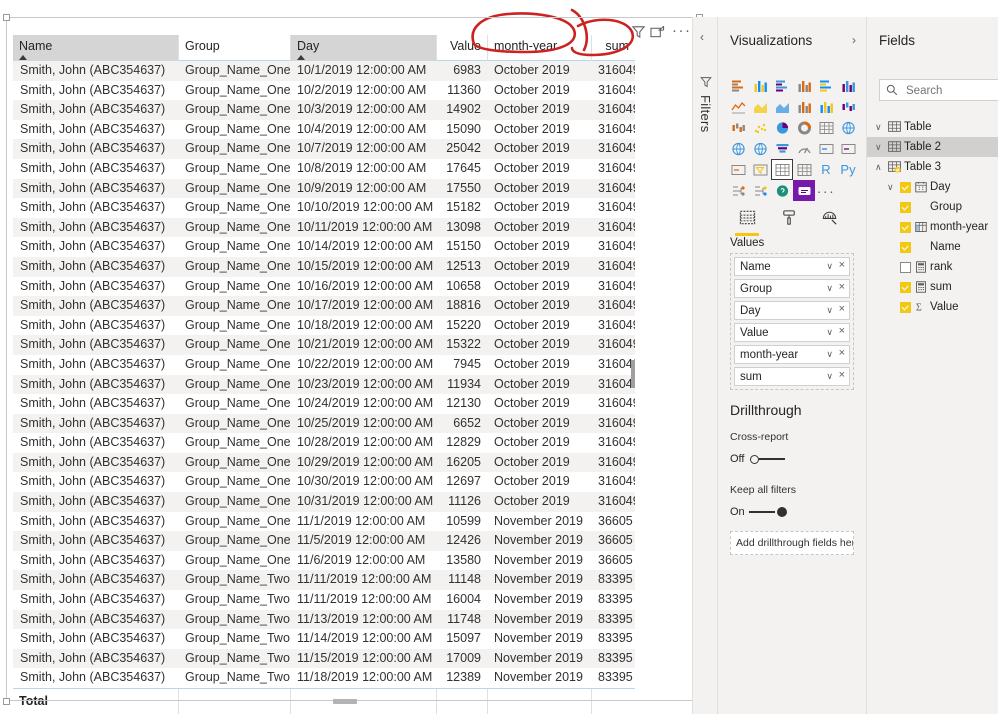 The height and width of the screenshot is (714, 998). What do you see at coordinates (782, 106) in the screenshot?
I see `stacked-area-chart-icon` at bounding box center [782, 106].